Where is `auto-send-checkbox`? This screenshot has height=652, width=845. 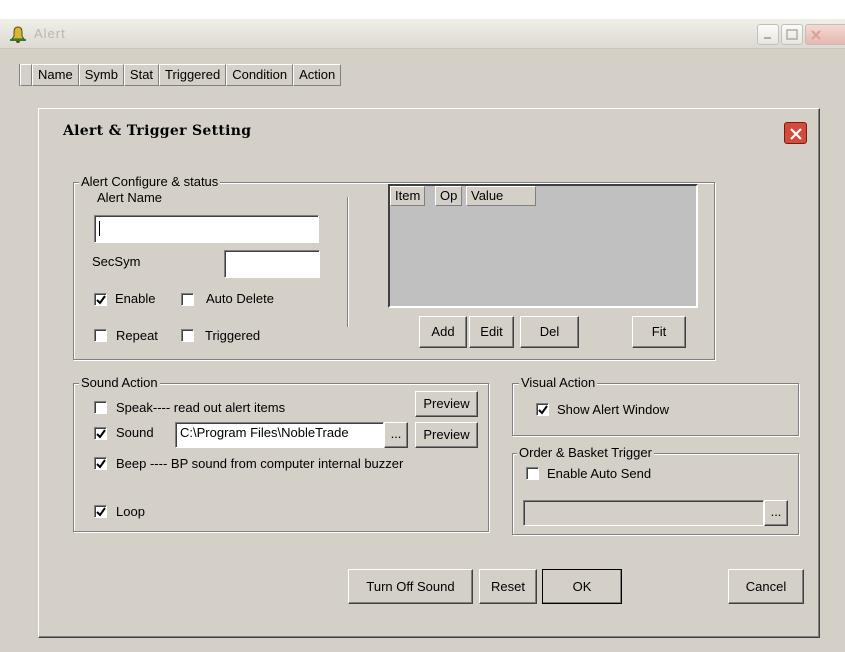
auto-send-checkbox is located at coordinates (532, 473).